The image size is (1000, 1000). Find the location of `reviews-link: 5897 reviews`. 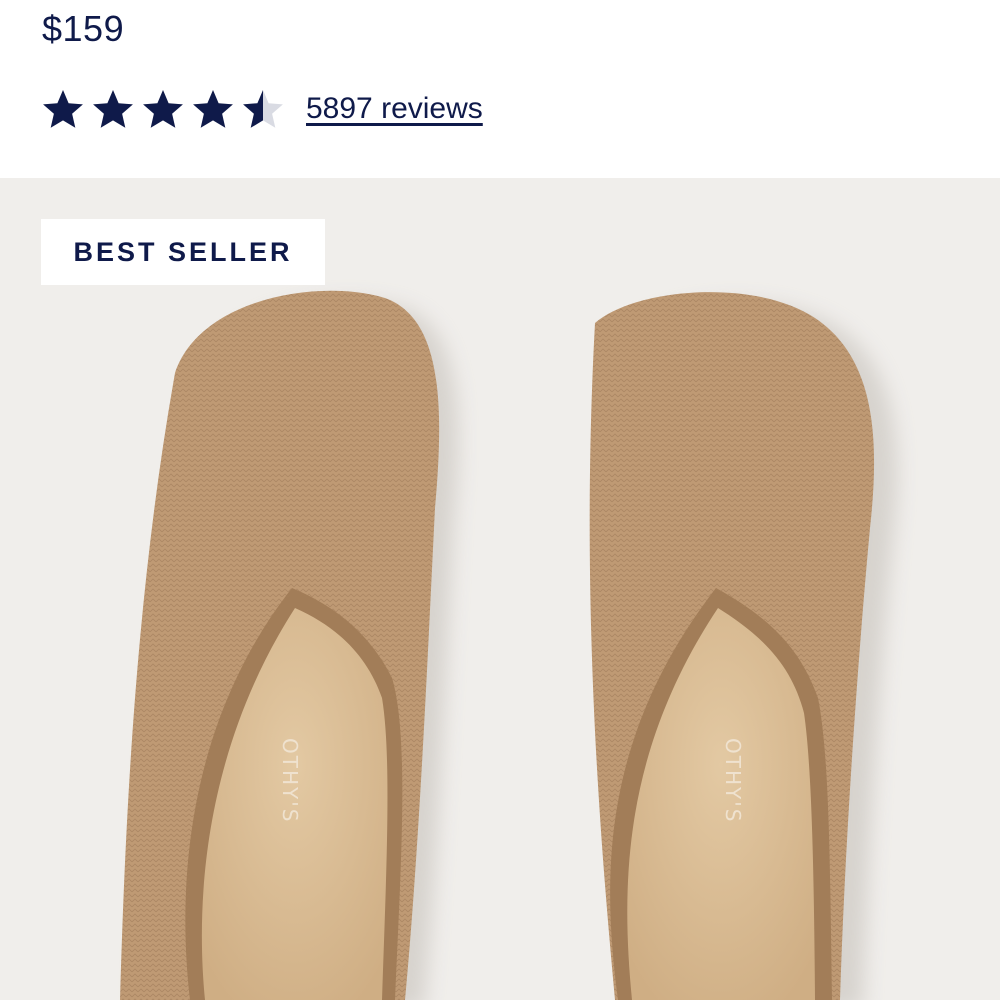

reviews-link: 5897 reviews is located at coordinates (394, 109).